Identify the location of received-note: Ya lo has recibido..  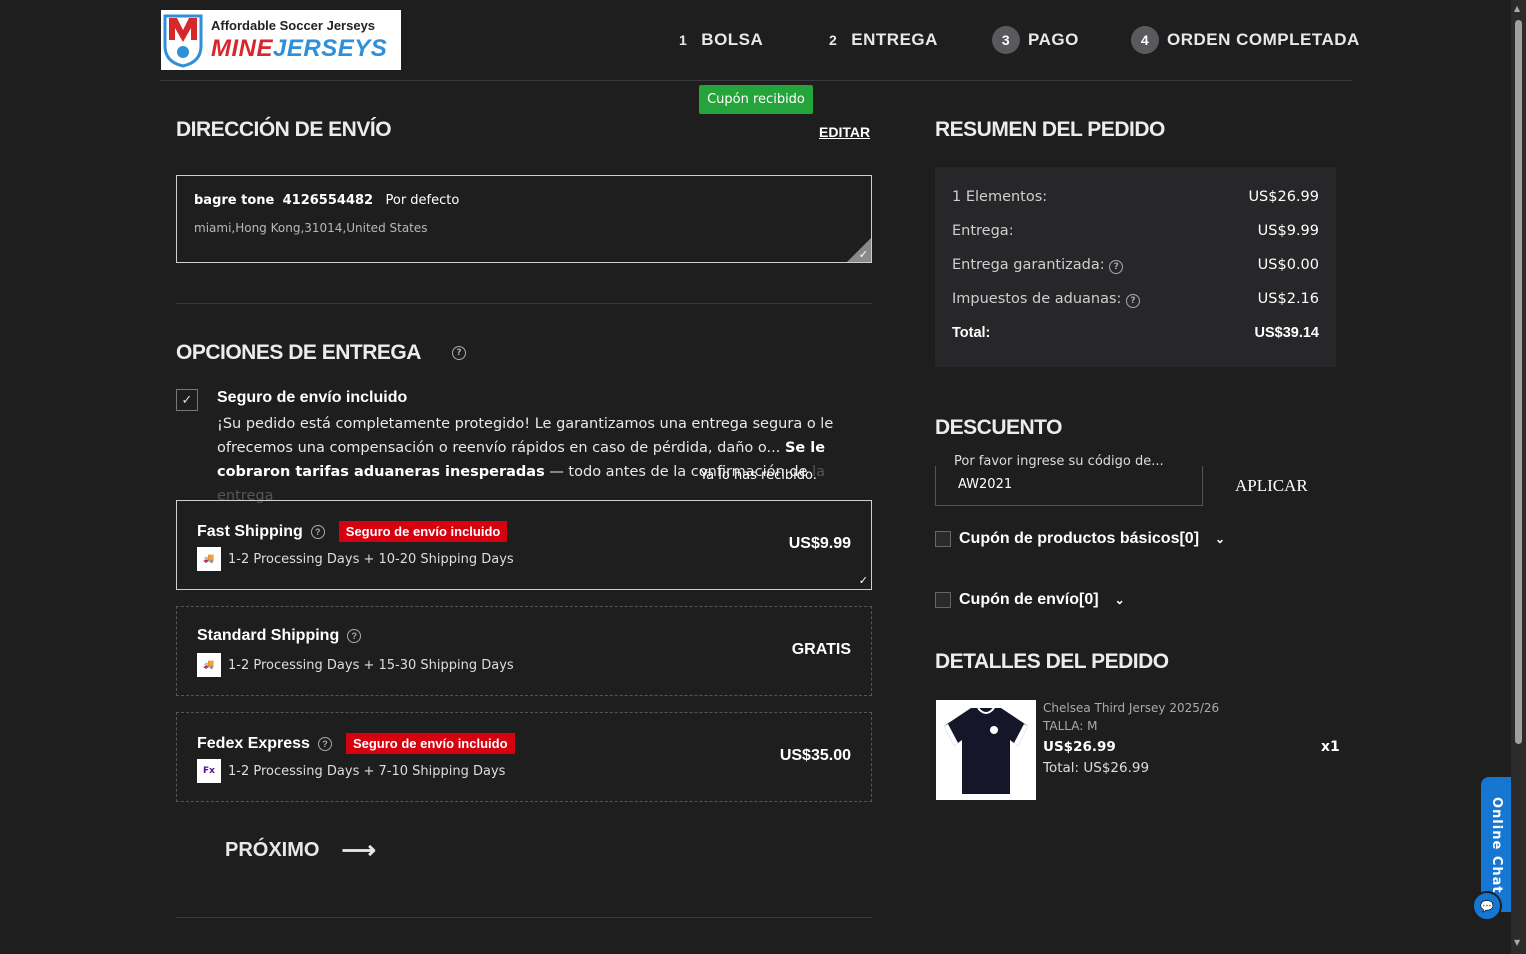
(758, 475).